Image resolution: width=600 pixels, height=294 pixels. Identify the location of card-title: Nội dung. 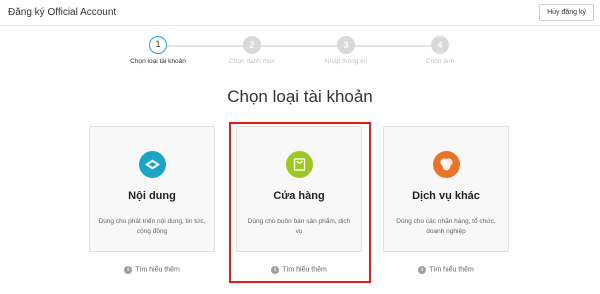
(152, 196).